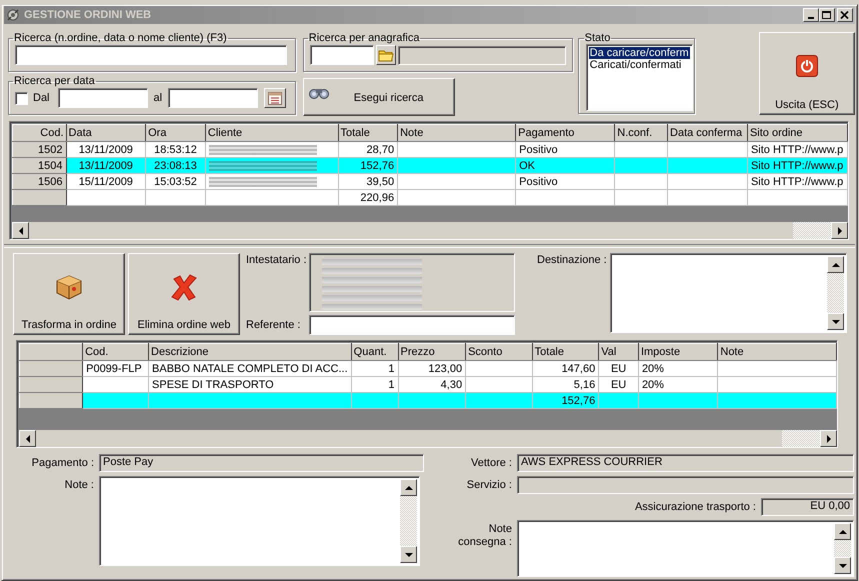 The width and height of the screenshot is (859, 581). What do you see at coordinates (797, 133) in the screenshot?
I see `column-header: Sito ordine` at bounding box center [797, 133].